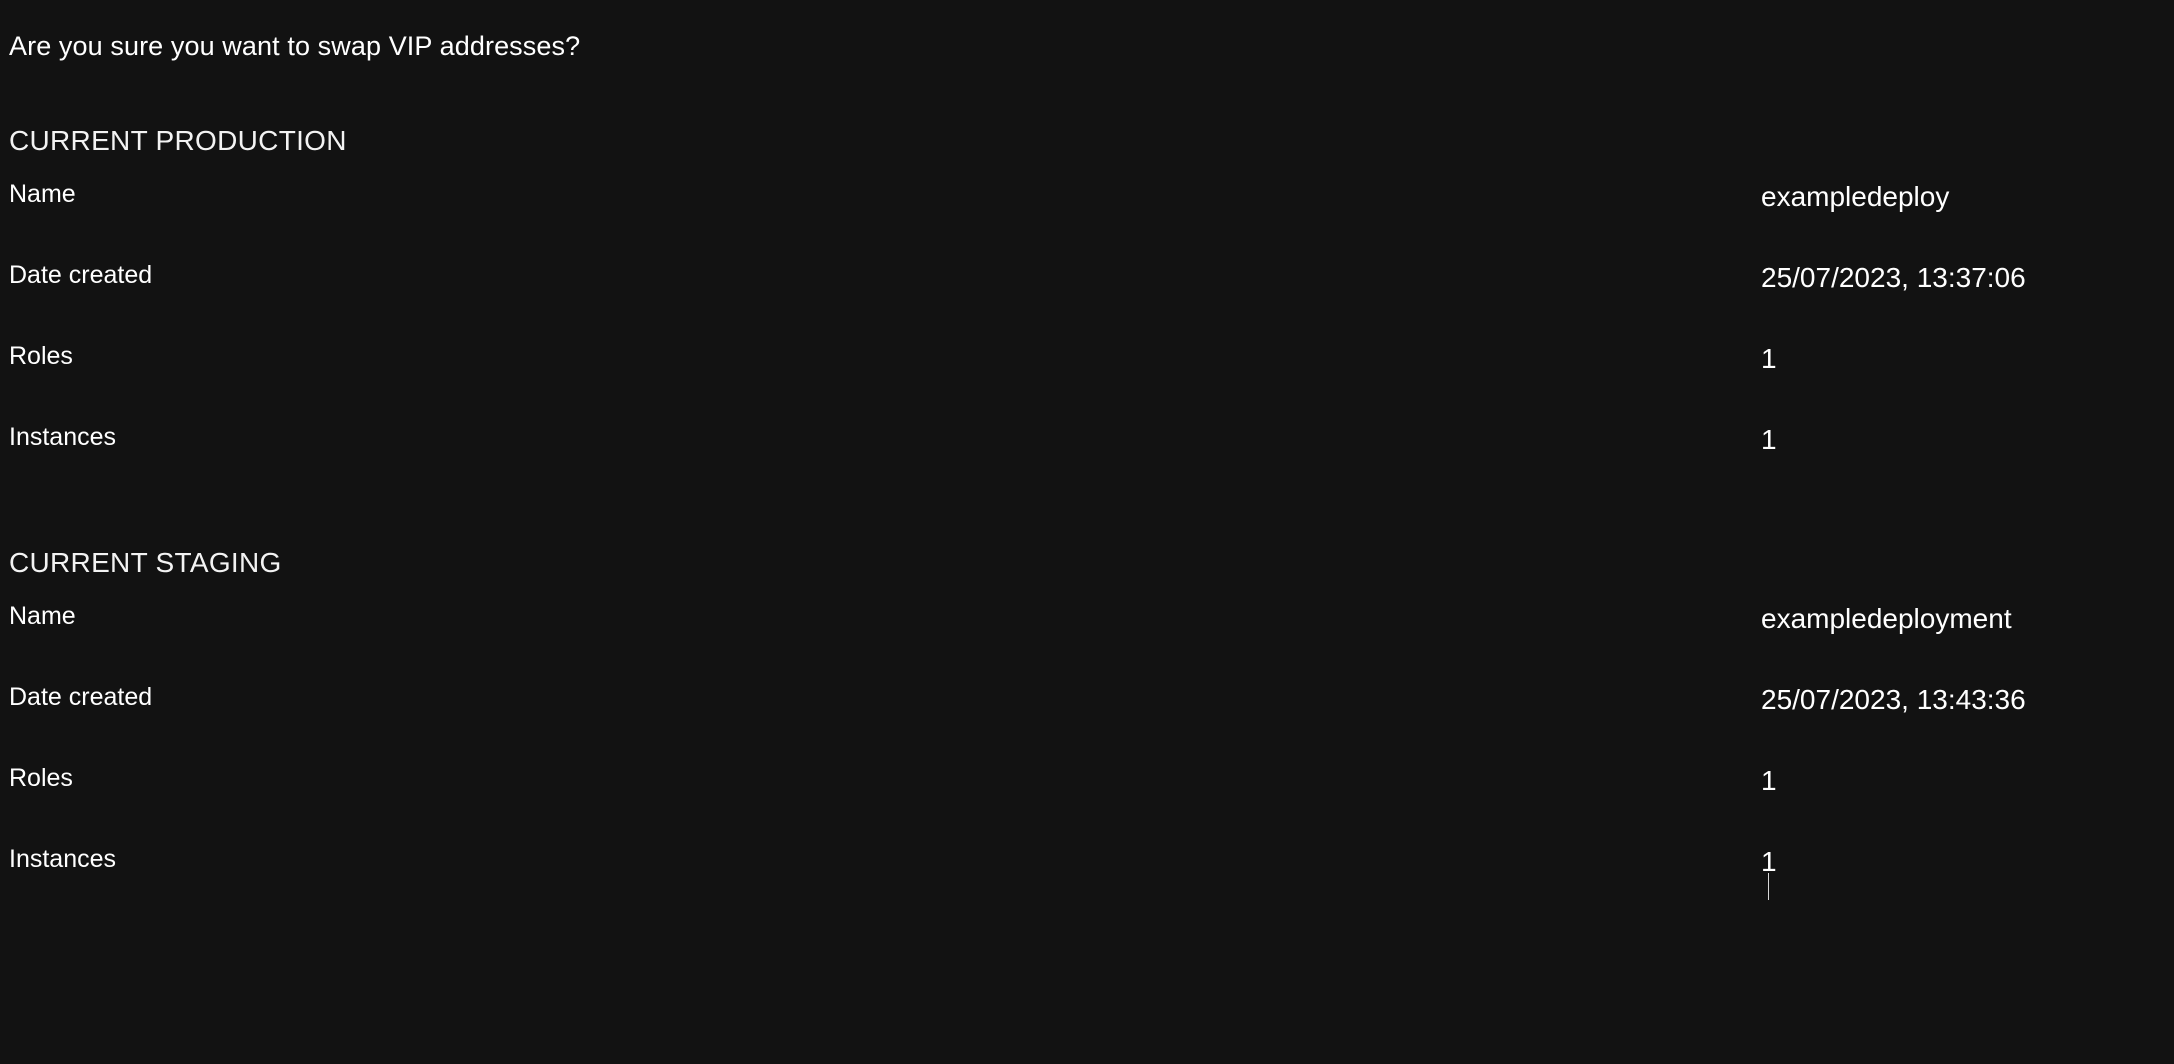  What do you see at coordinates (1087, 218) in the screenshot?
I see `table-row: Name exampledeploy` at bounding box center [1087, 218].